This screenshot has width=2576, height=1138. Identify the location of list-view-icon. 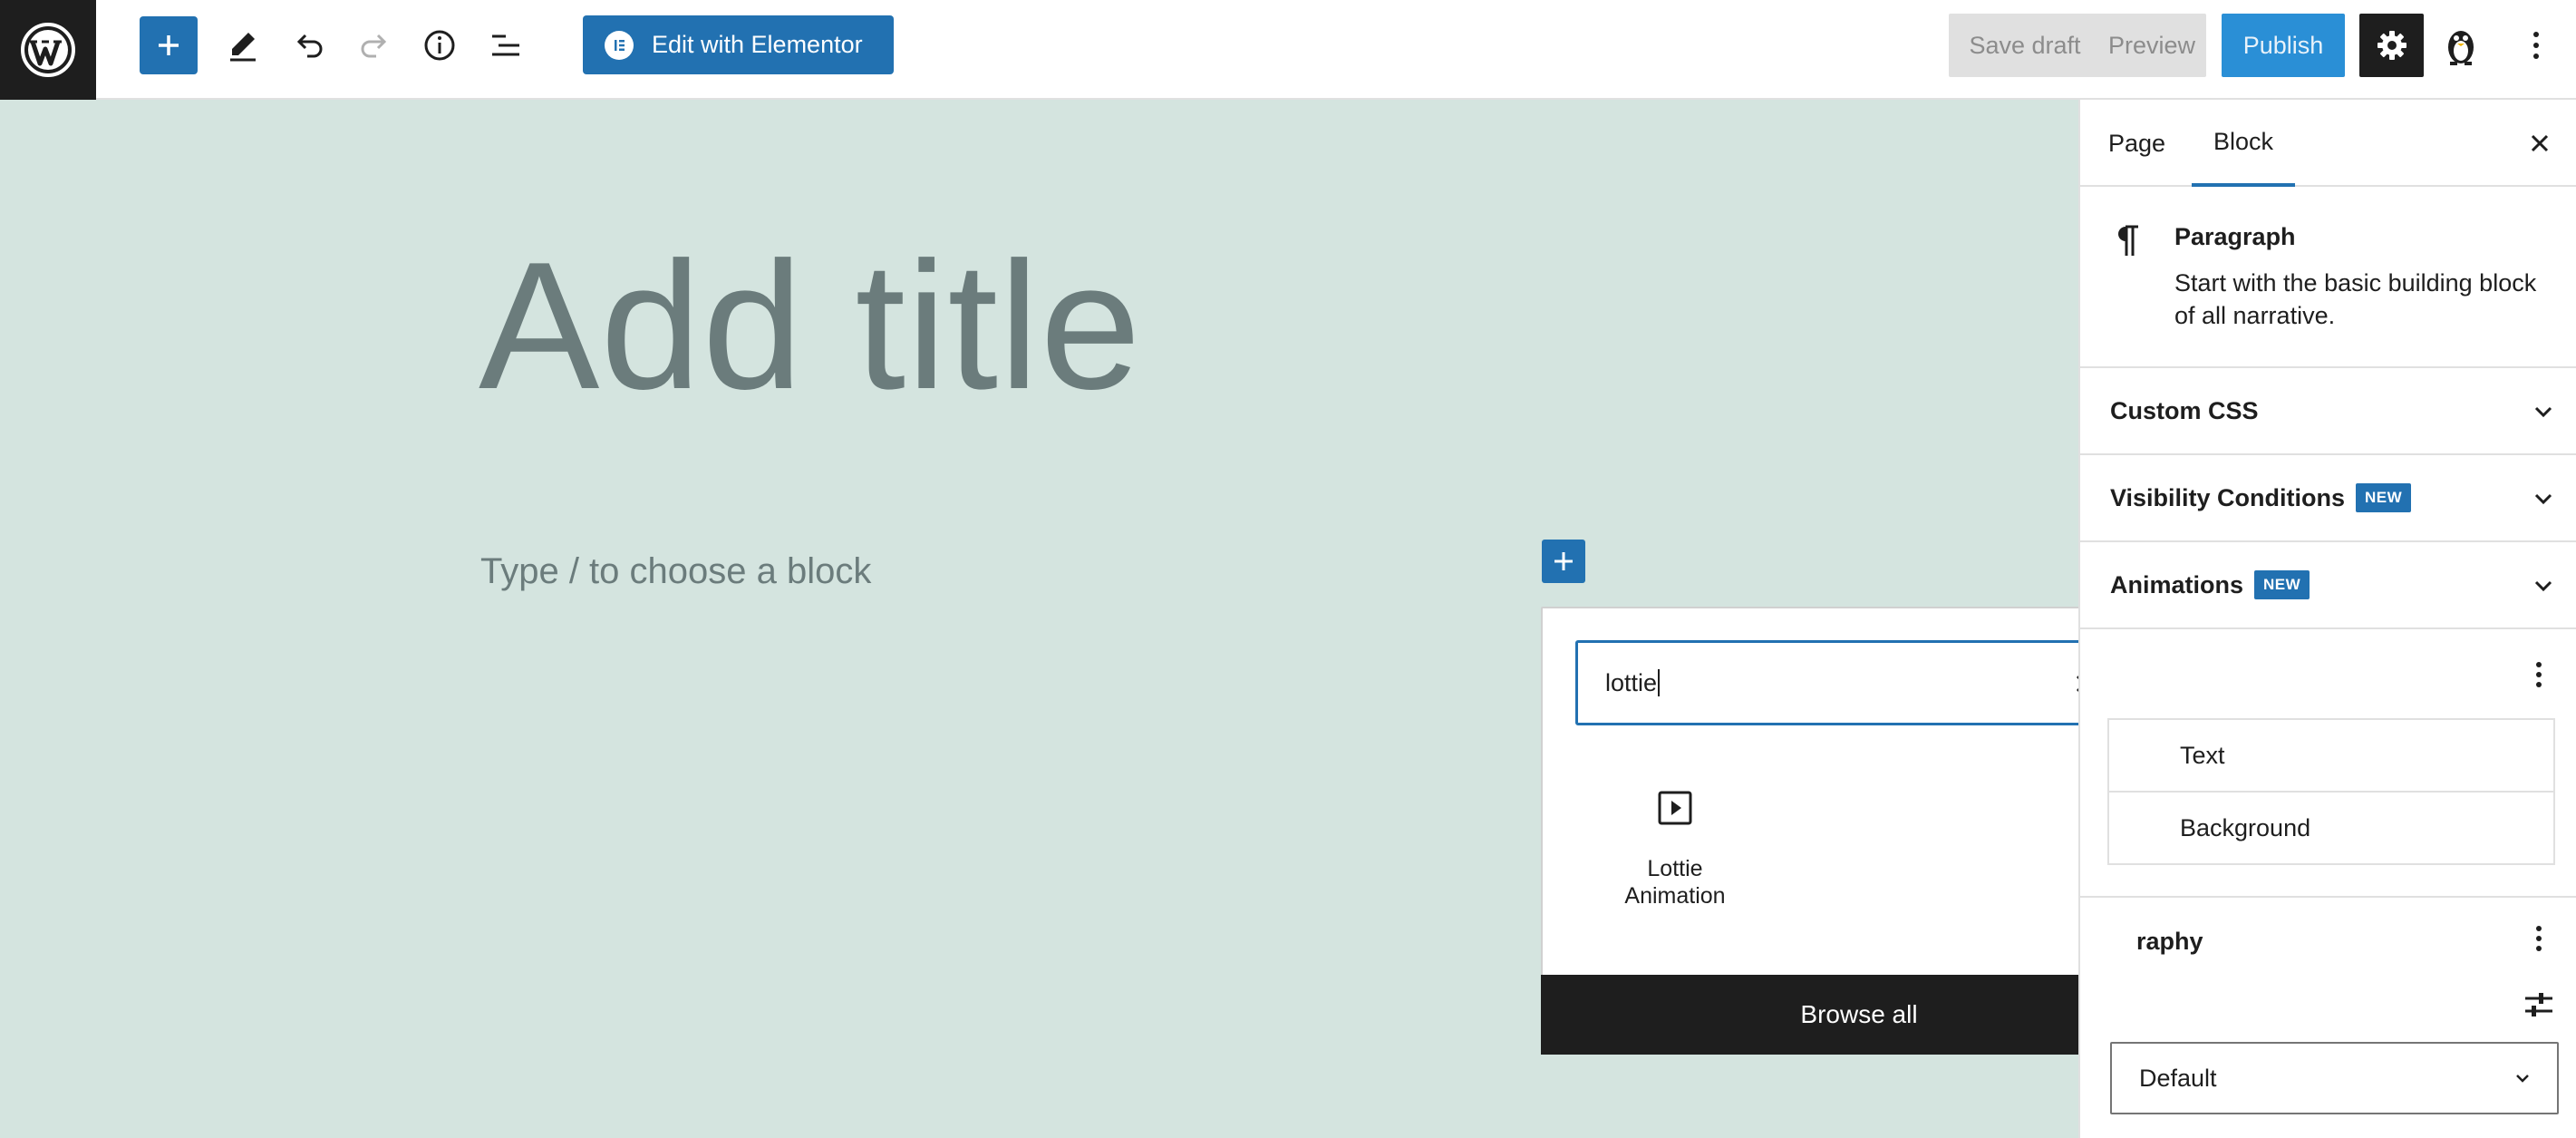
(505, 45).